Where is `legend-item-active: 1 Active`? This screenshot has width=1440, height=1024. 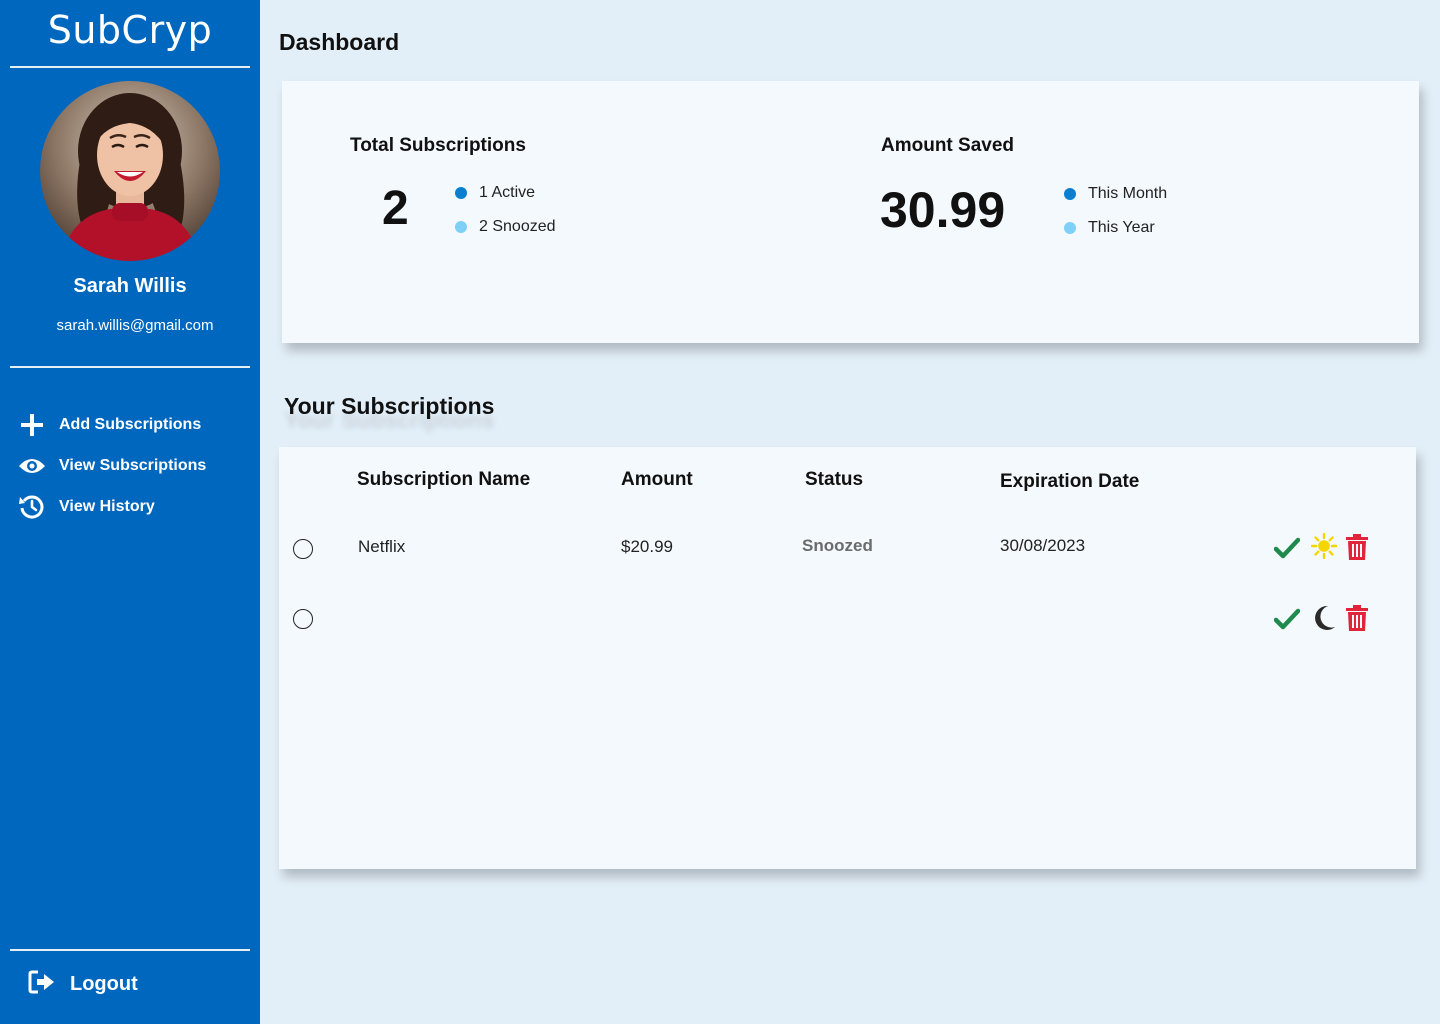
legend-item-active: 1 Active is located at coordinates (505, 193).